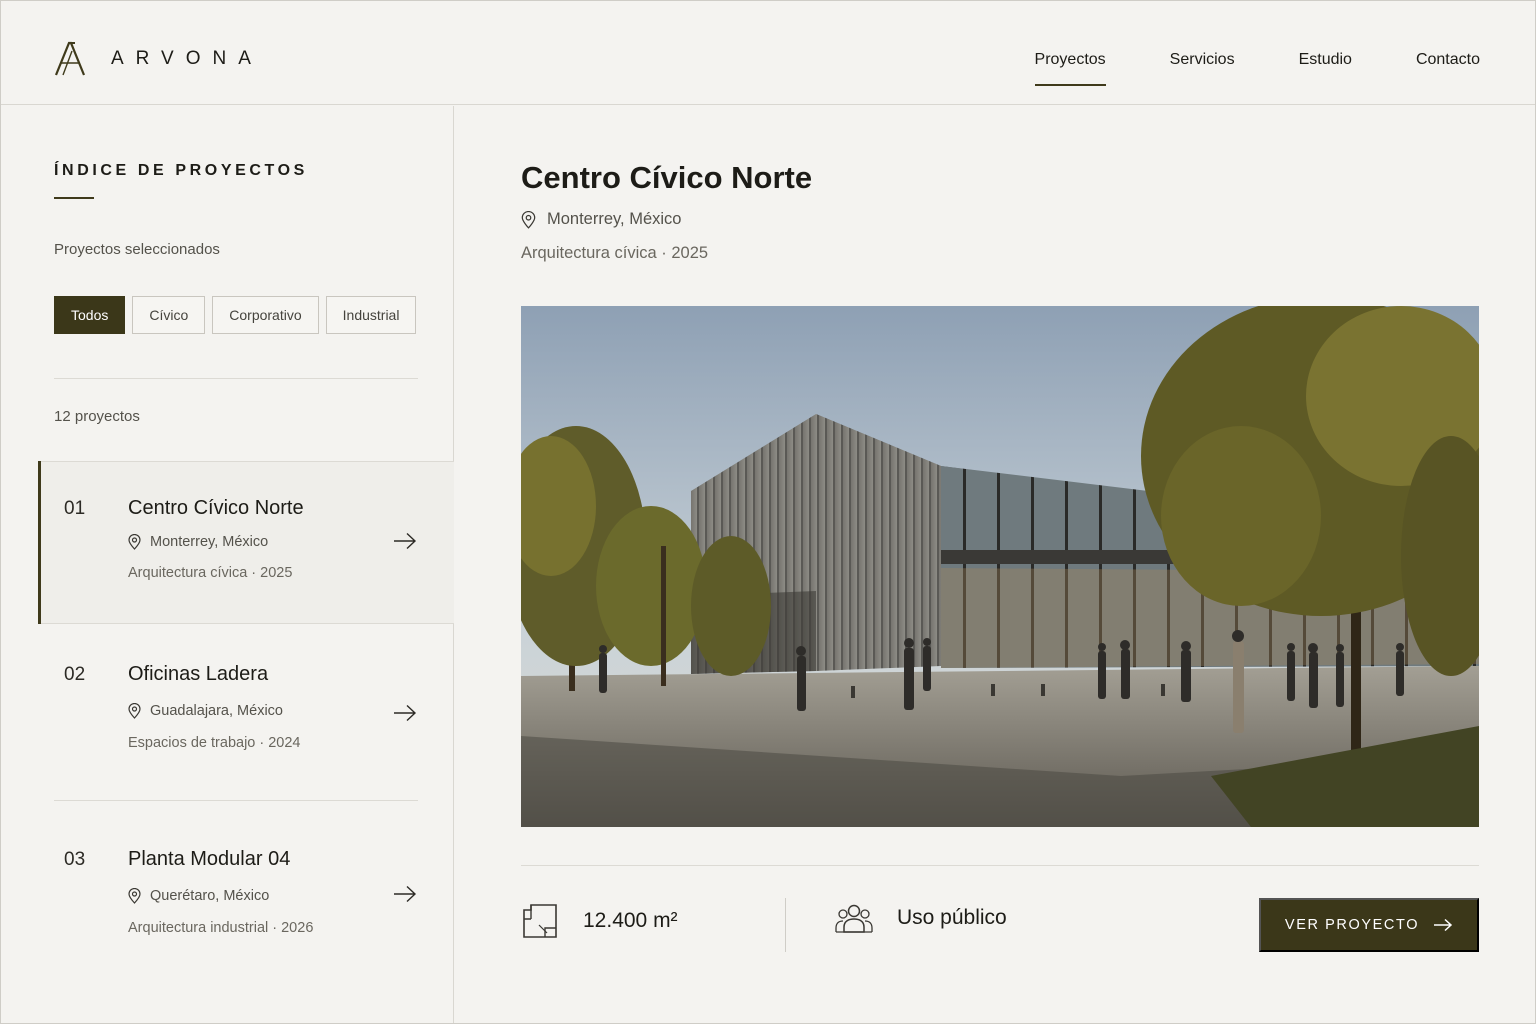  Describe the element at coordinates (216, 508) in the screenshot. I see `project-name: Centro Cívico Norte` at that location.